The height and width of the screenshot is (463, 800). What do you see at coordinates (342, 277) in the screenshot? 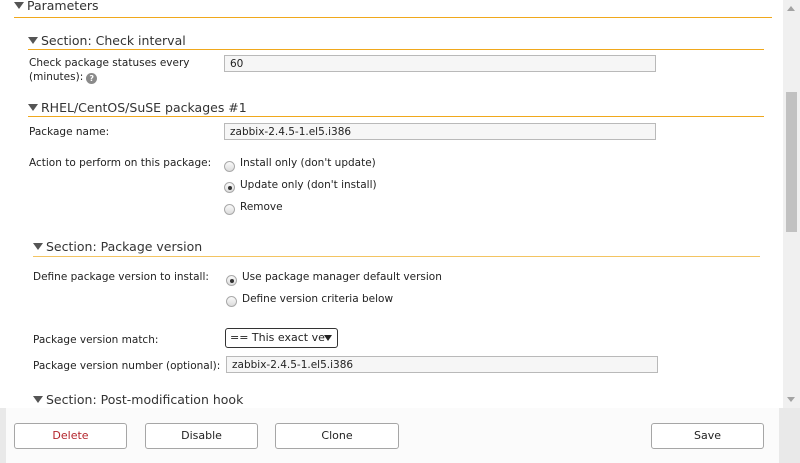
I see `radio-default-version-label: Use package manager default version` at bounding box center [342, 277].